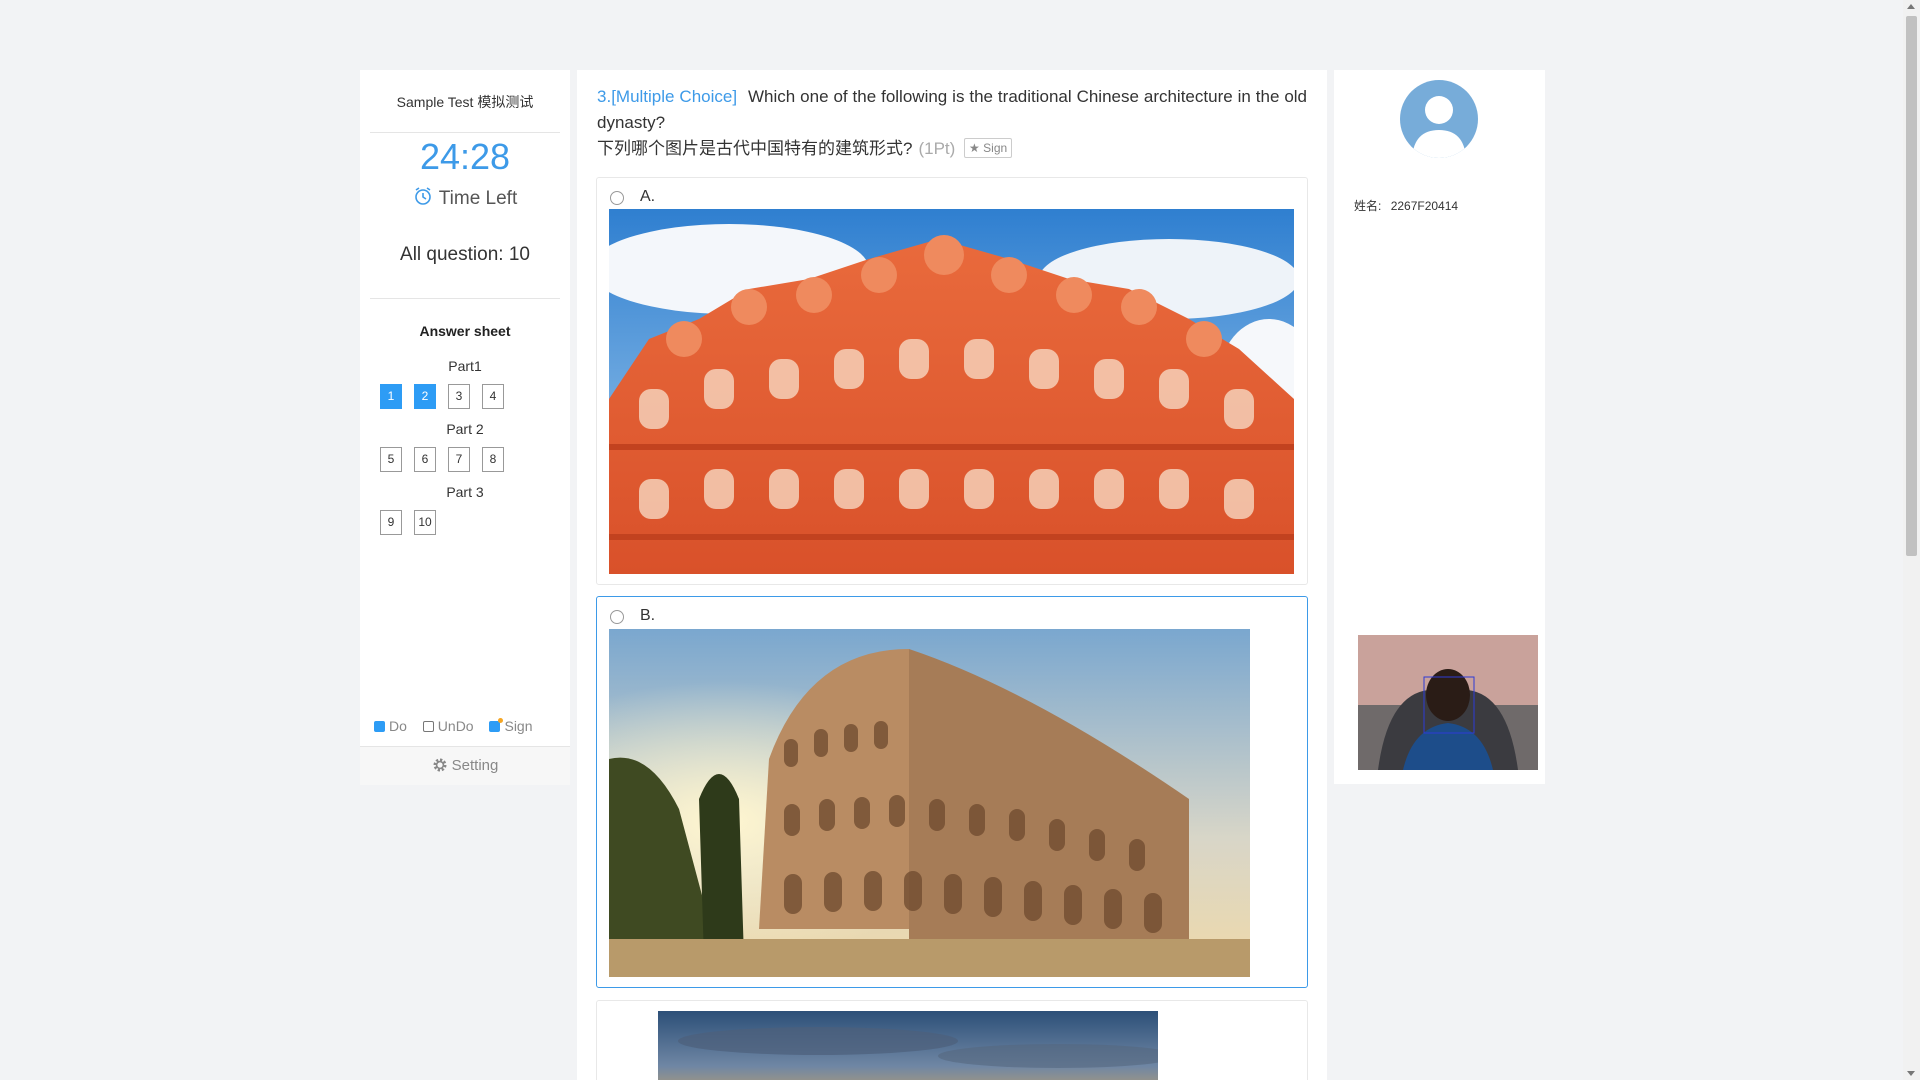 The height and width of the screenshot is (1080, 1920). What do you see at coordinates (929, 803) in the screenshot?
I see `colosseum-image` at bounding box center [929, 803].